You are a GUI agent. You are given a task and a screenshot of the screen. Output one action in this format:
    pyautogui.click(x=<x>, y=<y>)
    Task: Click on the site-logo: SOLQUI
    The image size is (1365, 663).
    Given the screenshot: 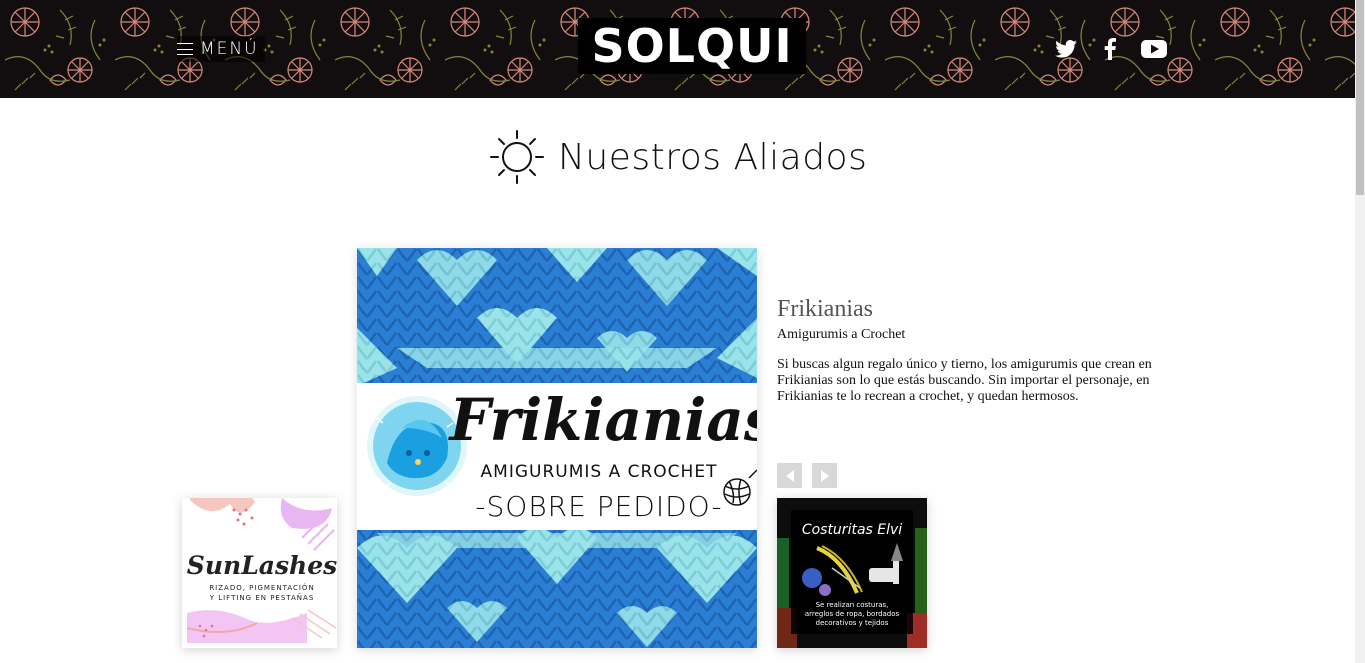 What is the action you would take?
    pyautogui.click(x=692, y=46)
    